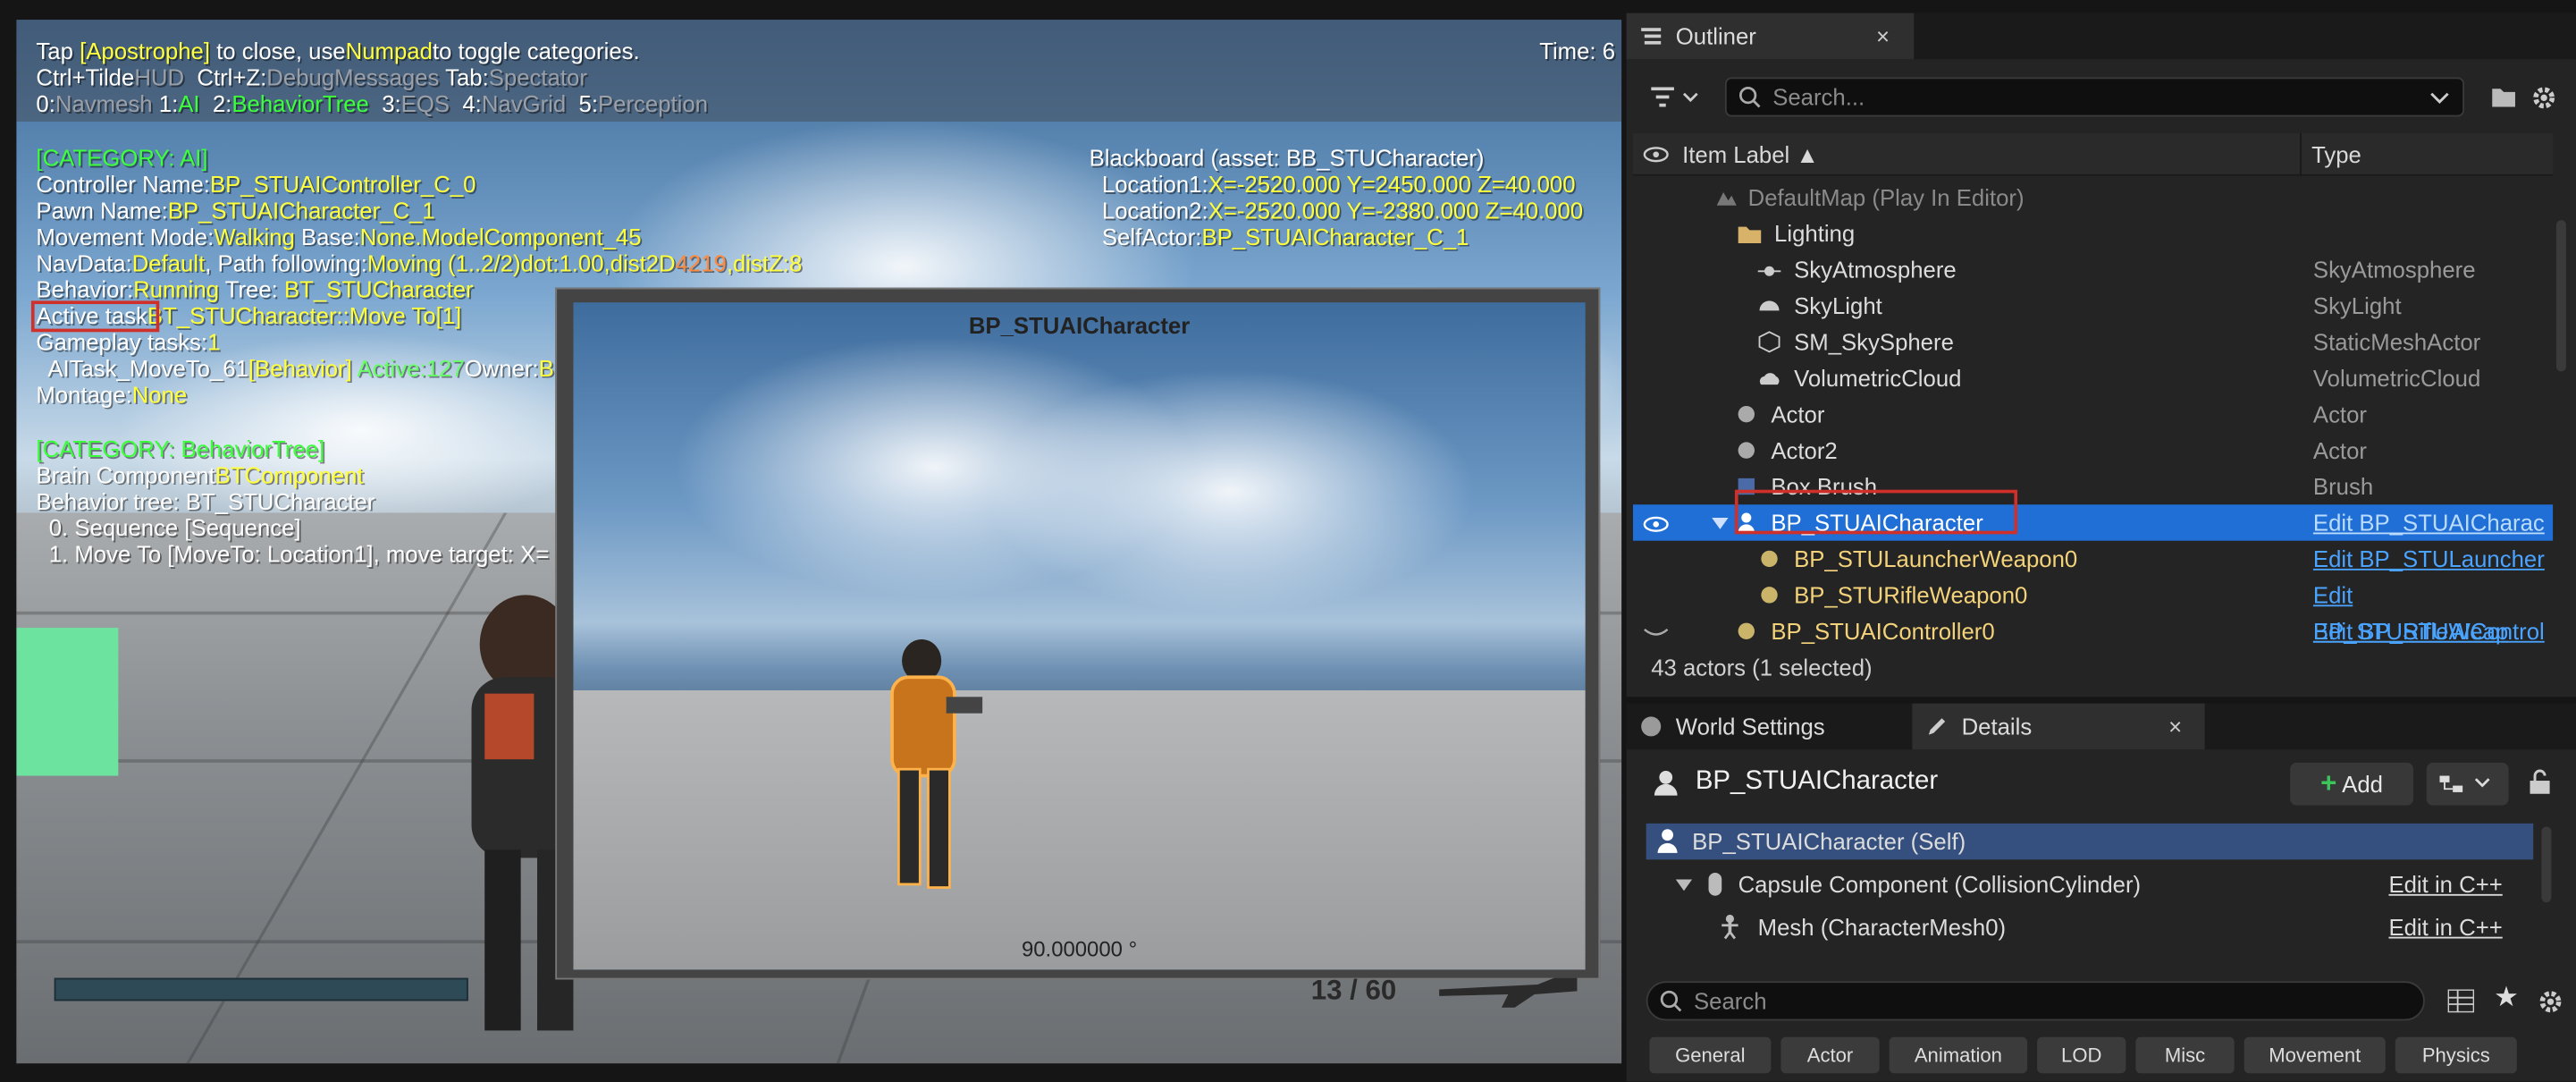 This screenshot has height=1082, width=2576. Describe the element at coordinates (1656, 632) in the screenshot. I see `hidden-eye-icon` at that location.